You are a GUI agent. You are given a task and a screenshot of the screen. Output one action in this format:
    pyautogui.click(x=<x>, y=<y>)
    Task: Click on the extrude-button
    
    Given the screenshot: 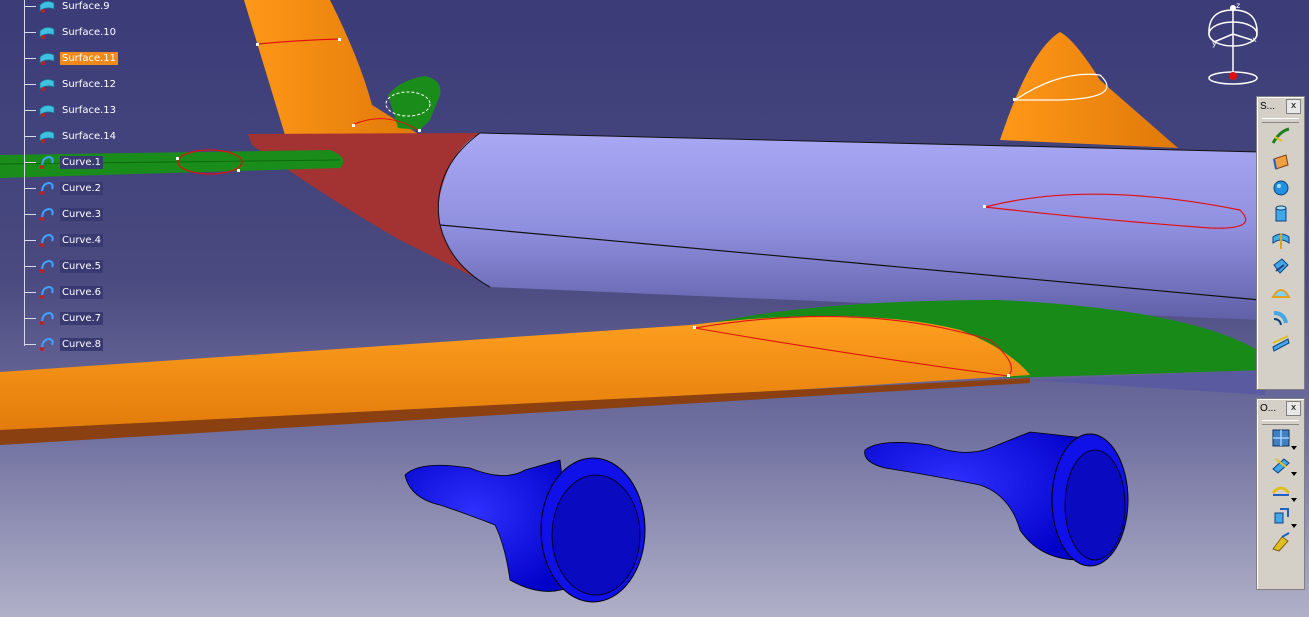 What is the action you would take?
    pyautogui.click(x=1281, y=164)
    